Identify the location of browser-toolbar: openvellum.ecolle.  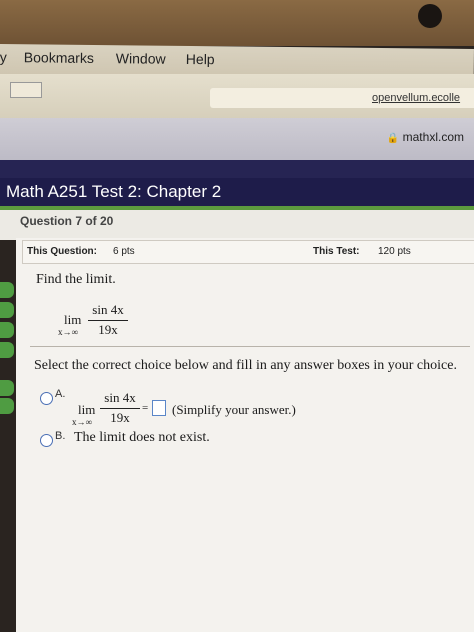
(237, 96).